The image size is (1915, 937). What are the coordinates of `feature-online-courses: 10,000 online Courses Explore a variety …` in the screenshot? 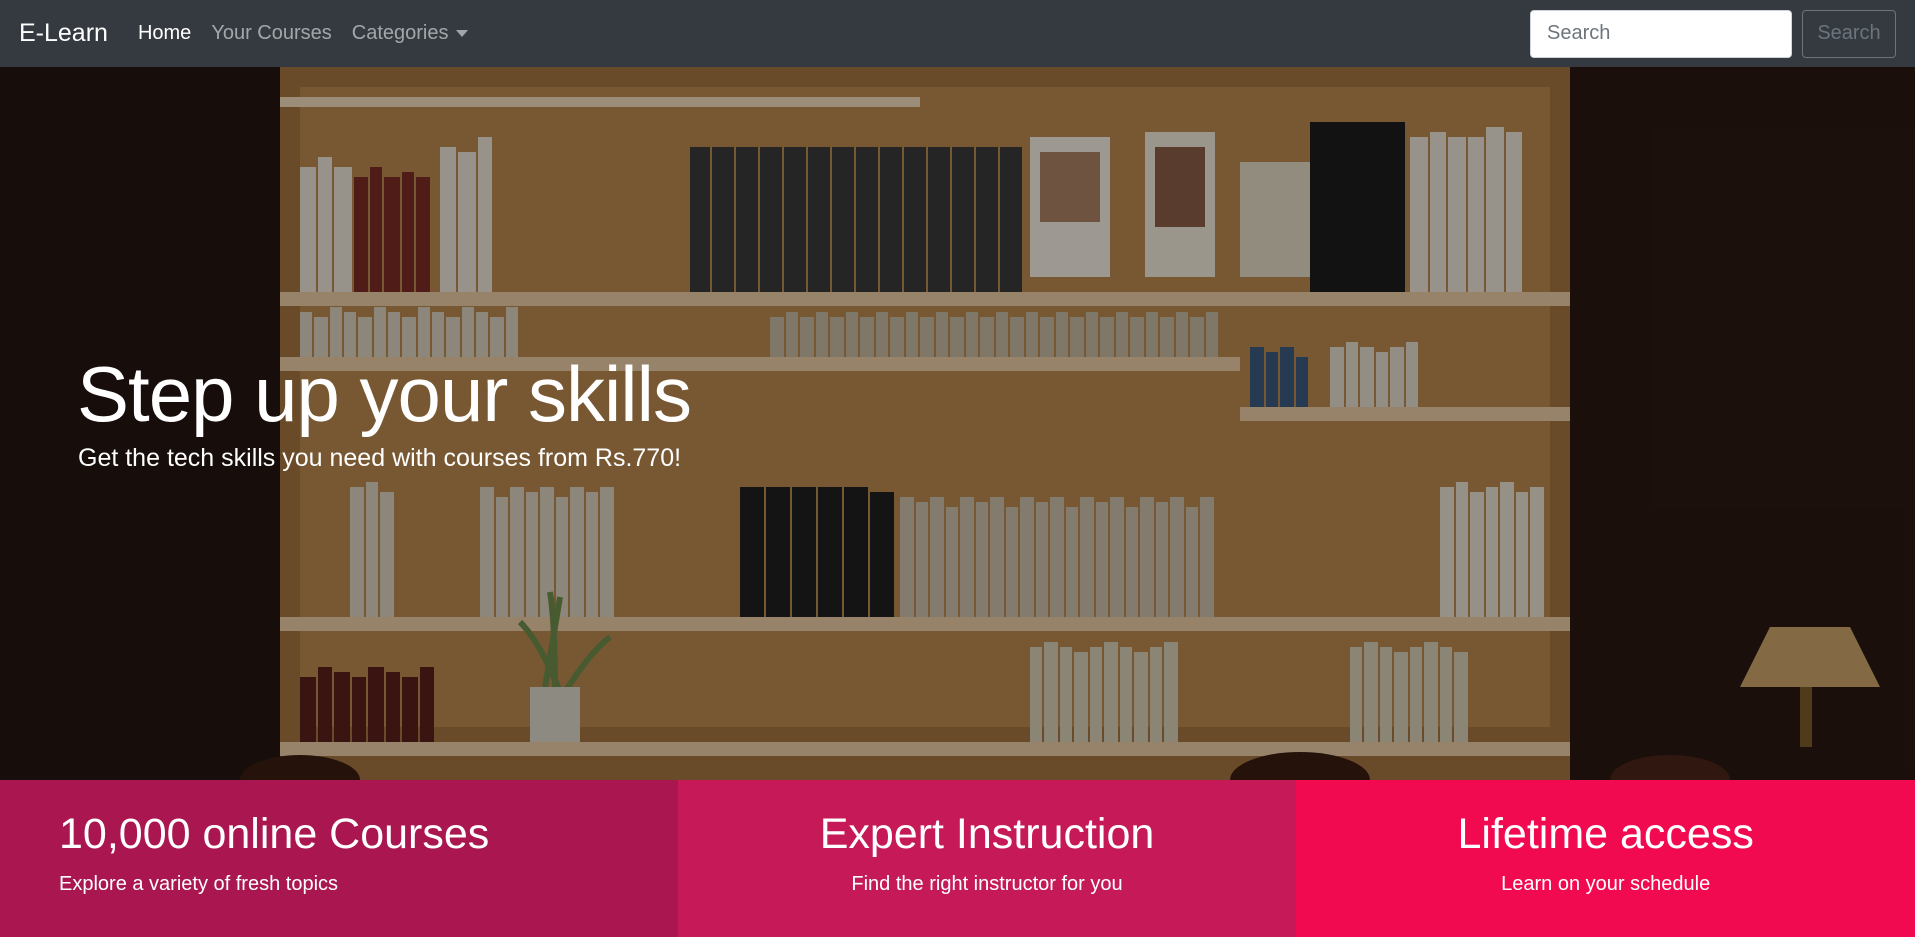 It's located at (339, 858).